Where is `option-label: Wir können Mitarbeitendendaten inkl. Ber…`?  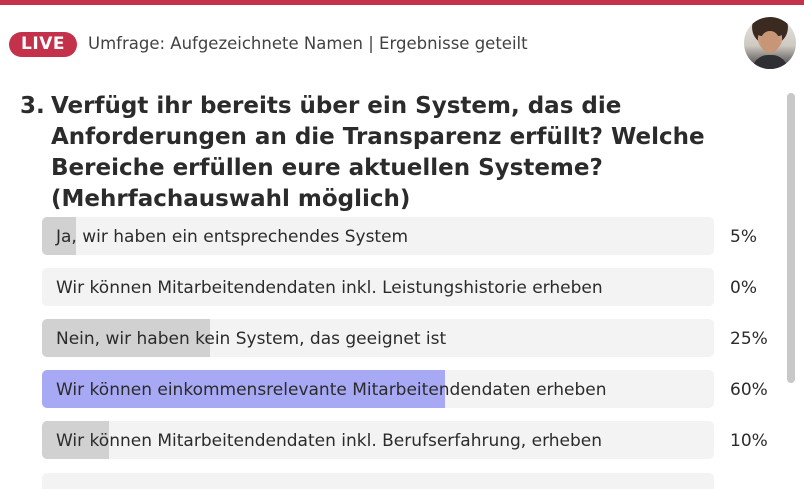 option-label: Wir können Mitarbeitendendaten inkl. Ber… is located at coordinates (329, 441).